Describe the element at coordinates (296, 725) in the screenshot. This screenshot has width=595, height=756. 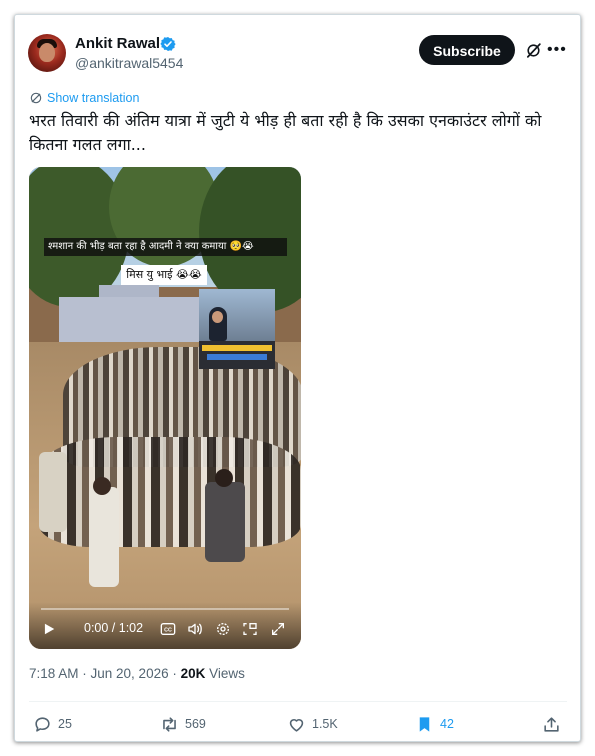
I see `heart-icon` at that location.